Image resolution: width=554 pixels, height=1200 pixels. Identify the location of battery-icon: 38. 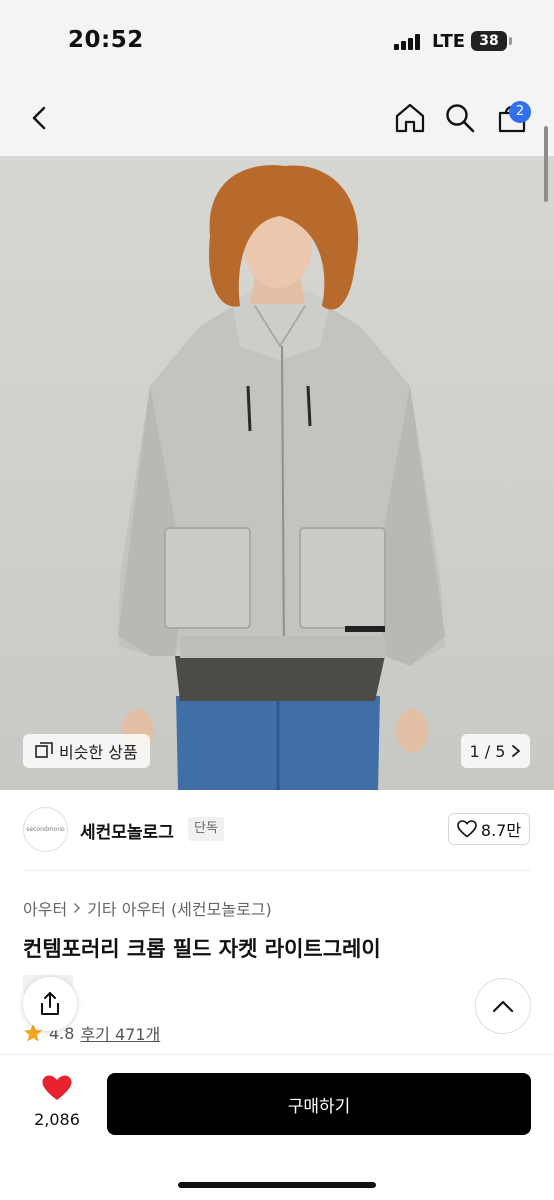
(489, 41).